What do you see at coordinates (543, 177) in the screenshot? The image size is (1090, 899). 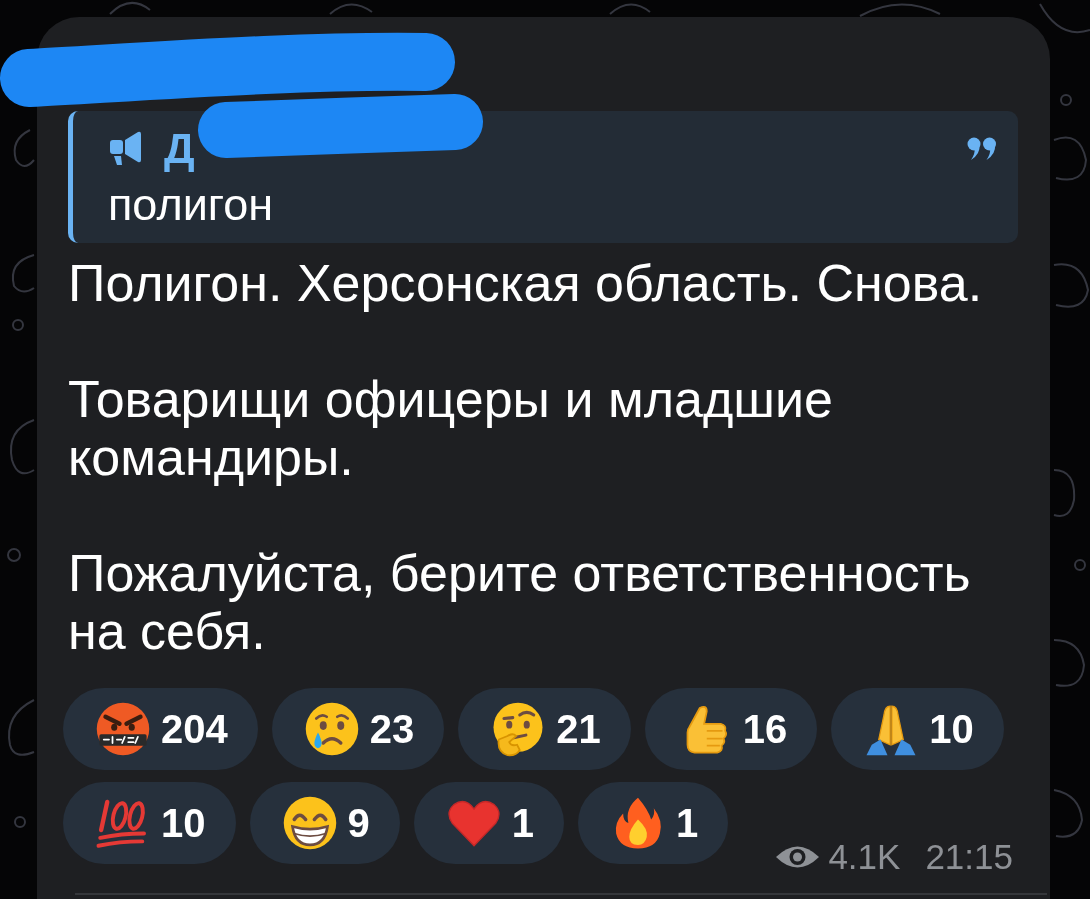 I see `quote-block: Д полигон` at bounding box center [543, 177].